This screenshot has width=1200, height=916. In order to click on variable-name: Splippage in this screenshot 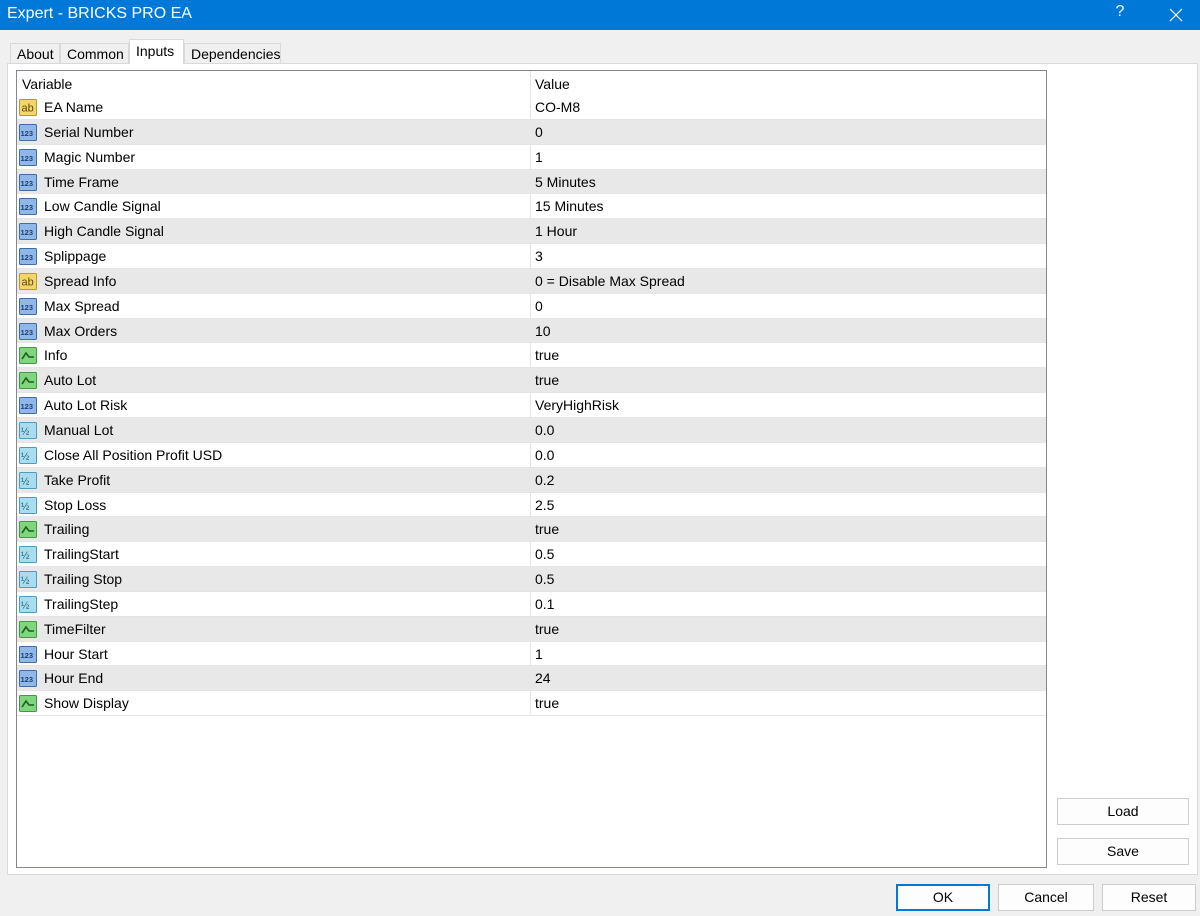, I will do `click(75, 256)`.